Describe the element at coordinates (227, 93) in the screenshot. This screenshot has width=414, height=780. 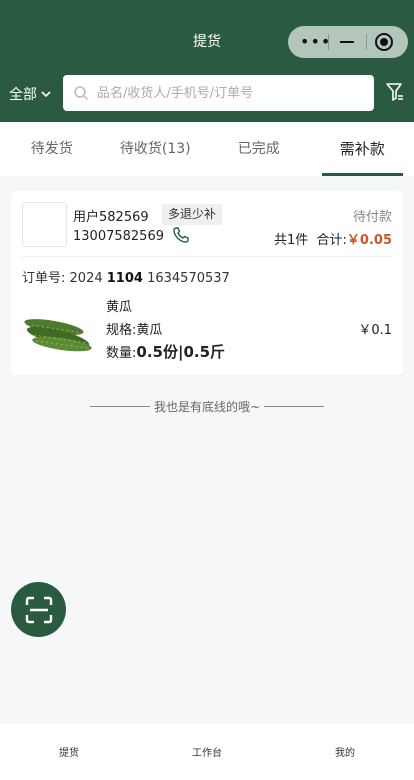
I see `search-input` at that location.